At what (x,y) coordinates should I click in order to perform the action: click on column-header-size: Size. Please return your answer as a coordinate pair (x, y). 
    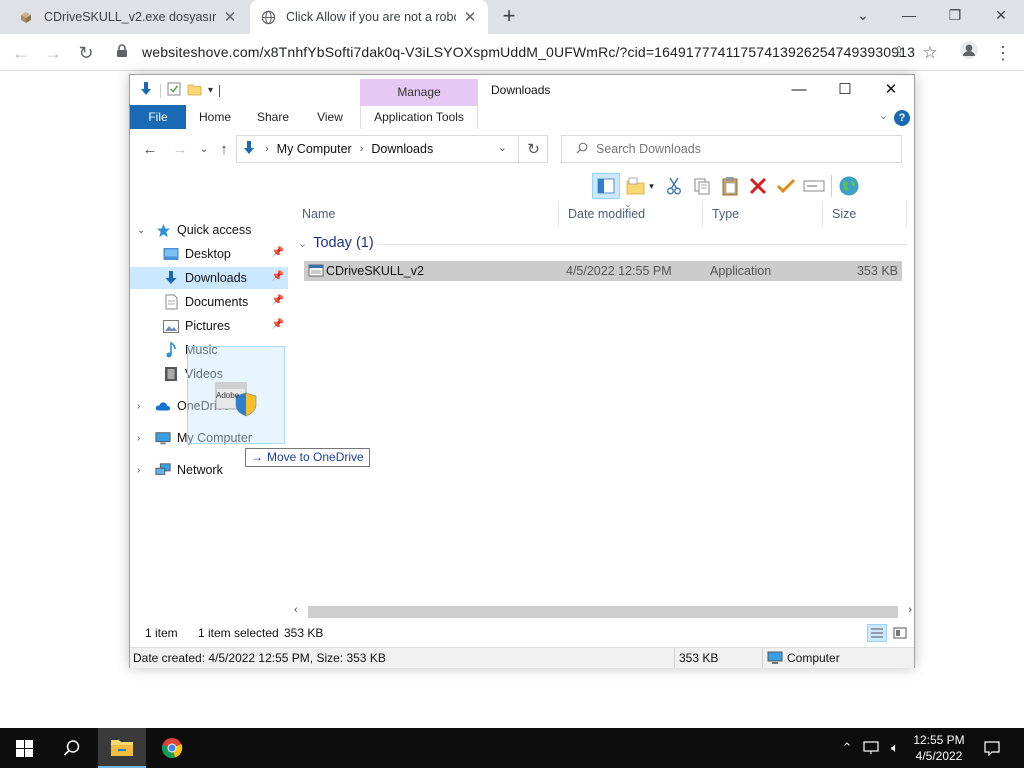
    Looking at the image, I should click on (865, 214).